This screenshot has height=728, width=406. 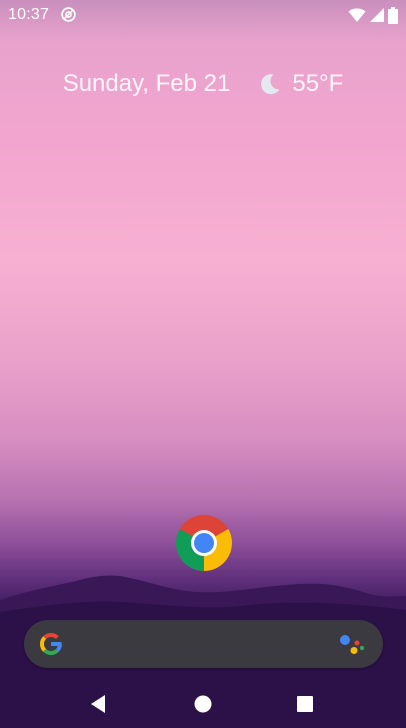 I want to click on navigation-bar, so click(x=203, y=704).